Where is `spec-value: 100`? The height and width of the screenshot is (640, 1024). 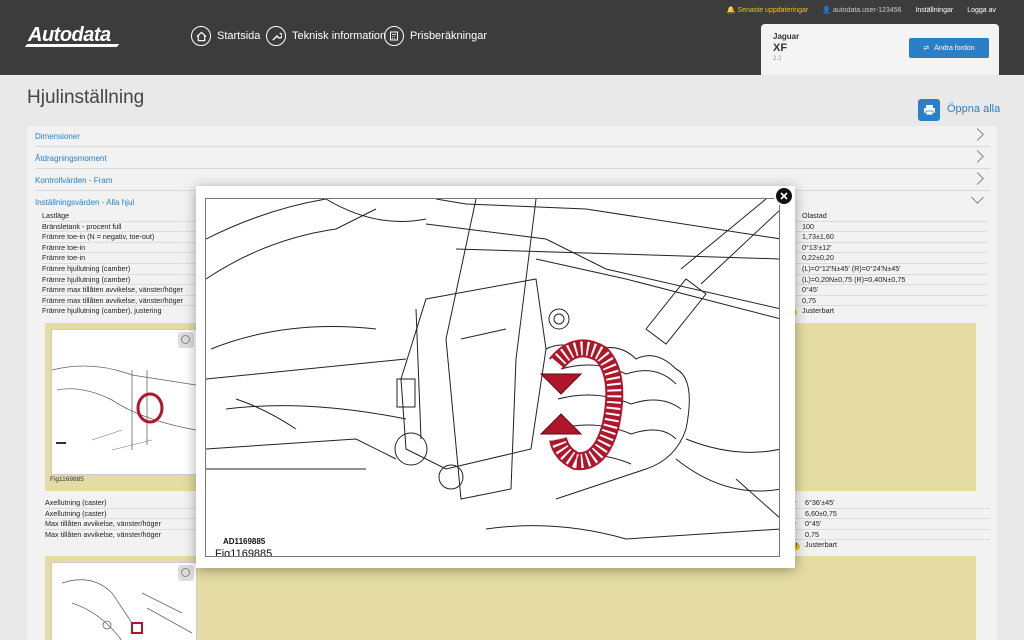 spec-value: 100 is located at coordinates (808, 226).